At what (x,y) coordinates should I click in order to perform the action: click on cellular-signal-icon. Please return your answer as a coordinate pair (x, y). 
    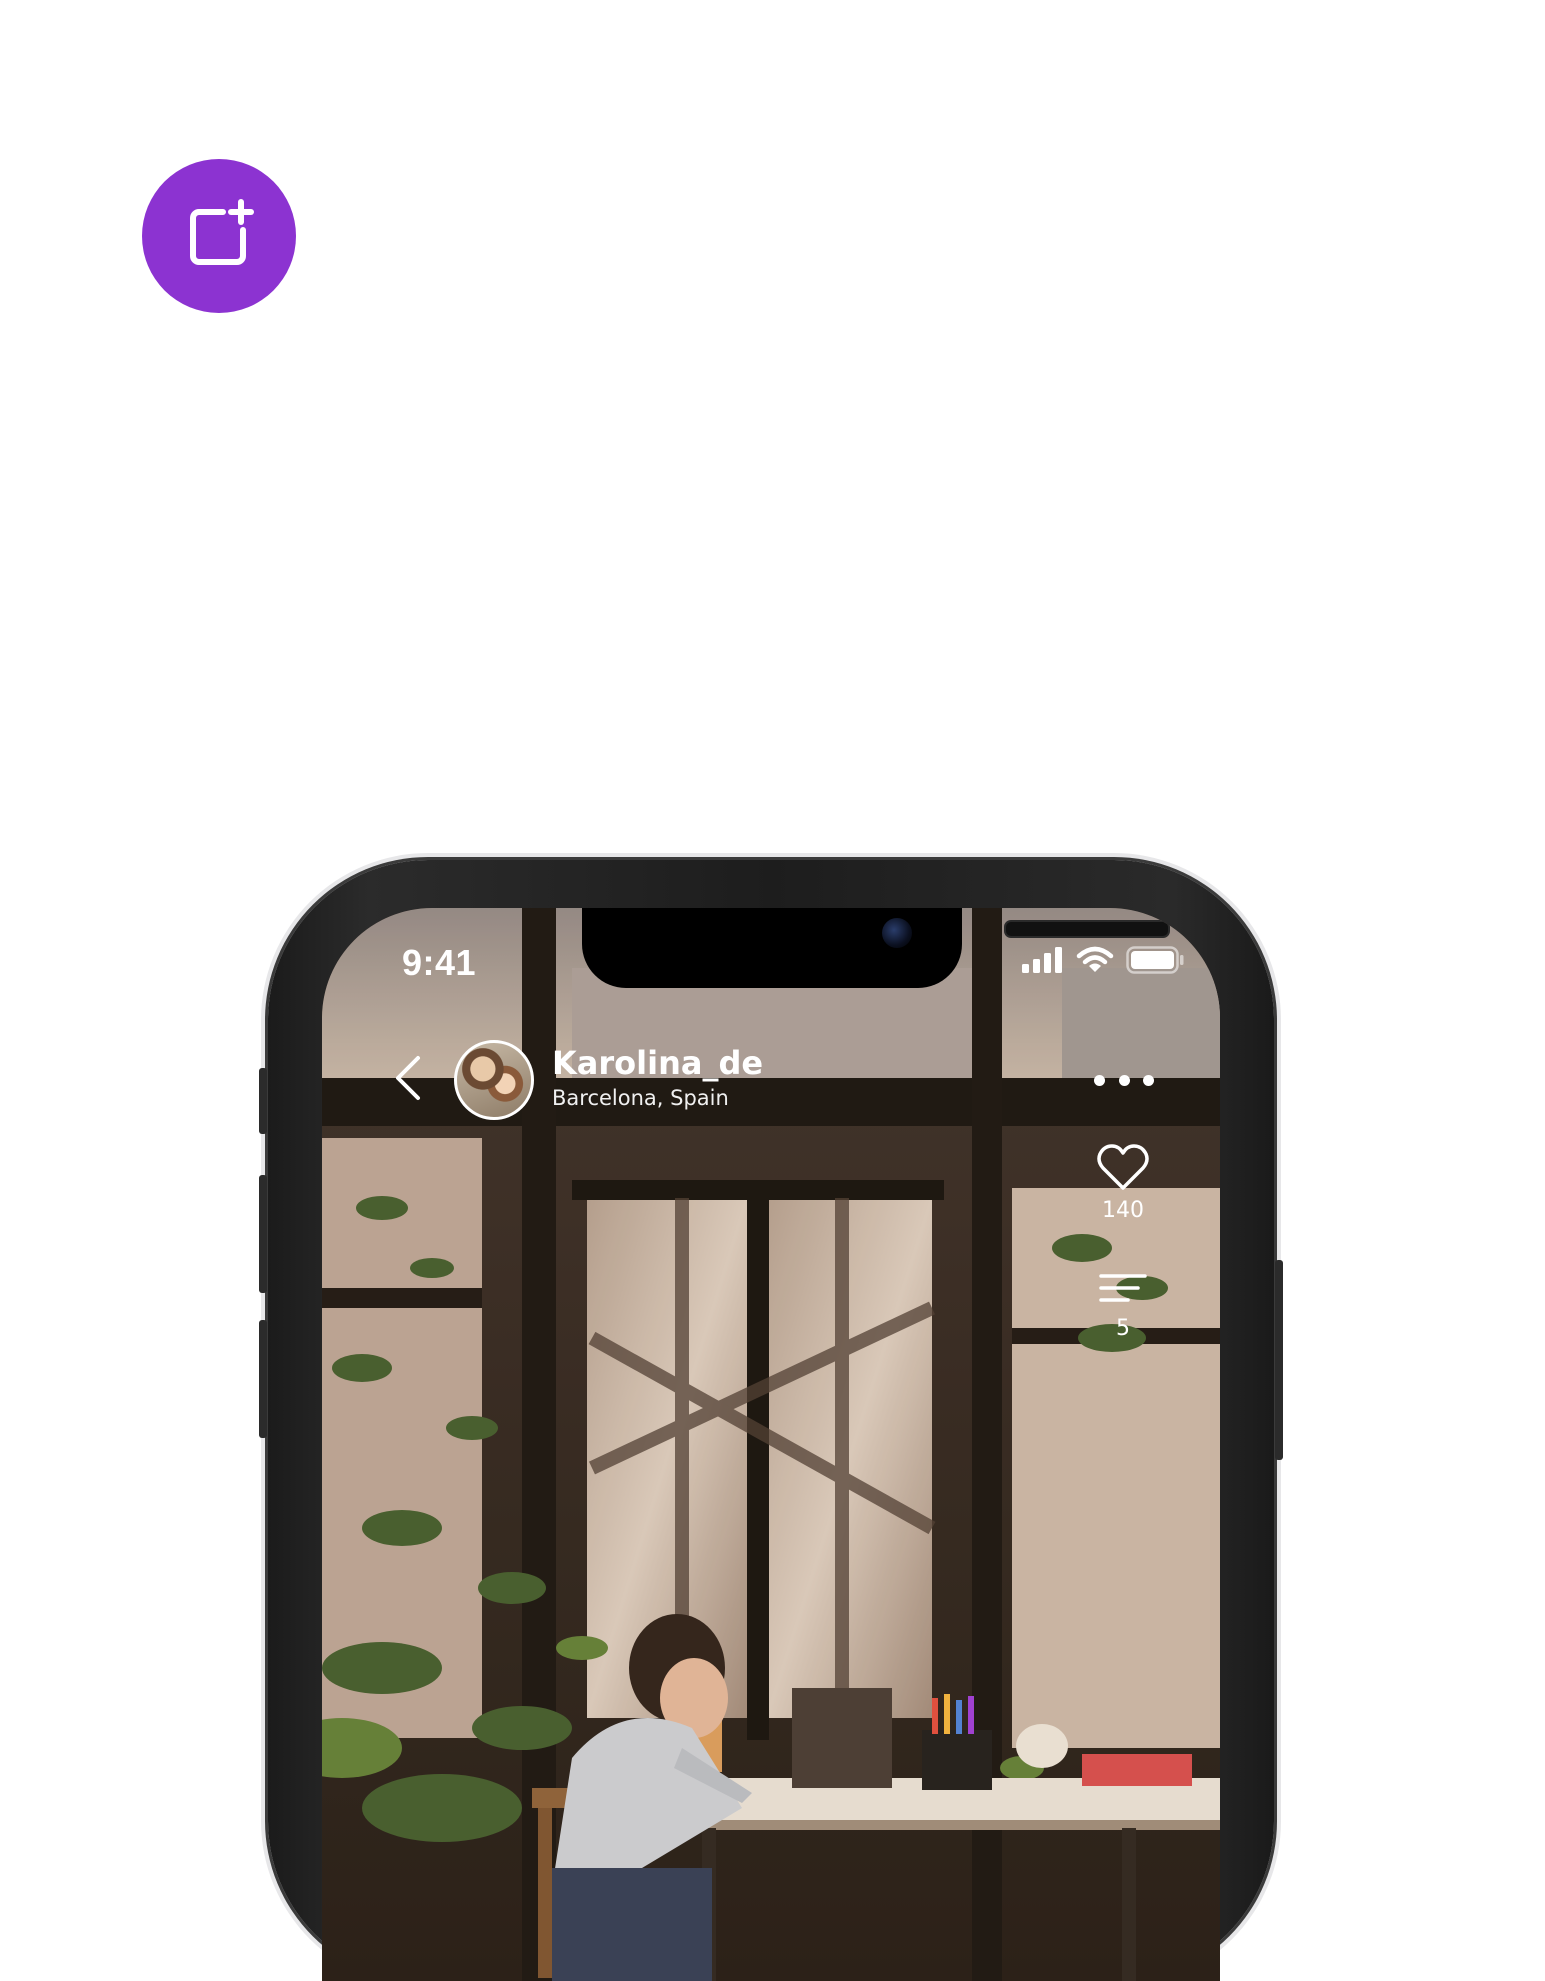
    Looking at the image, I should click on (1042, 960).